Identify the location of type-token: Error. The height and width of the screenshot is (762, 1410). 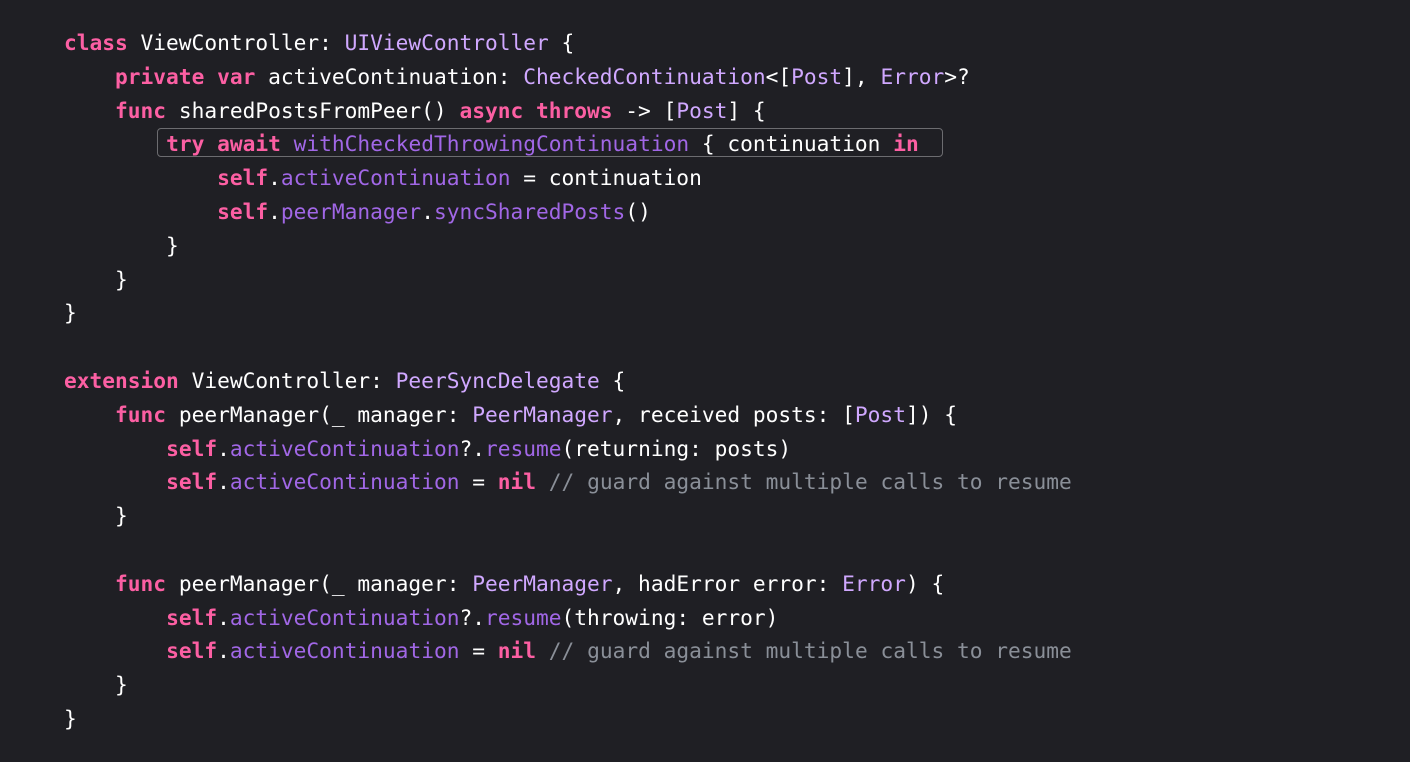
(912, 76).